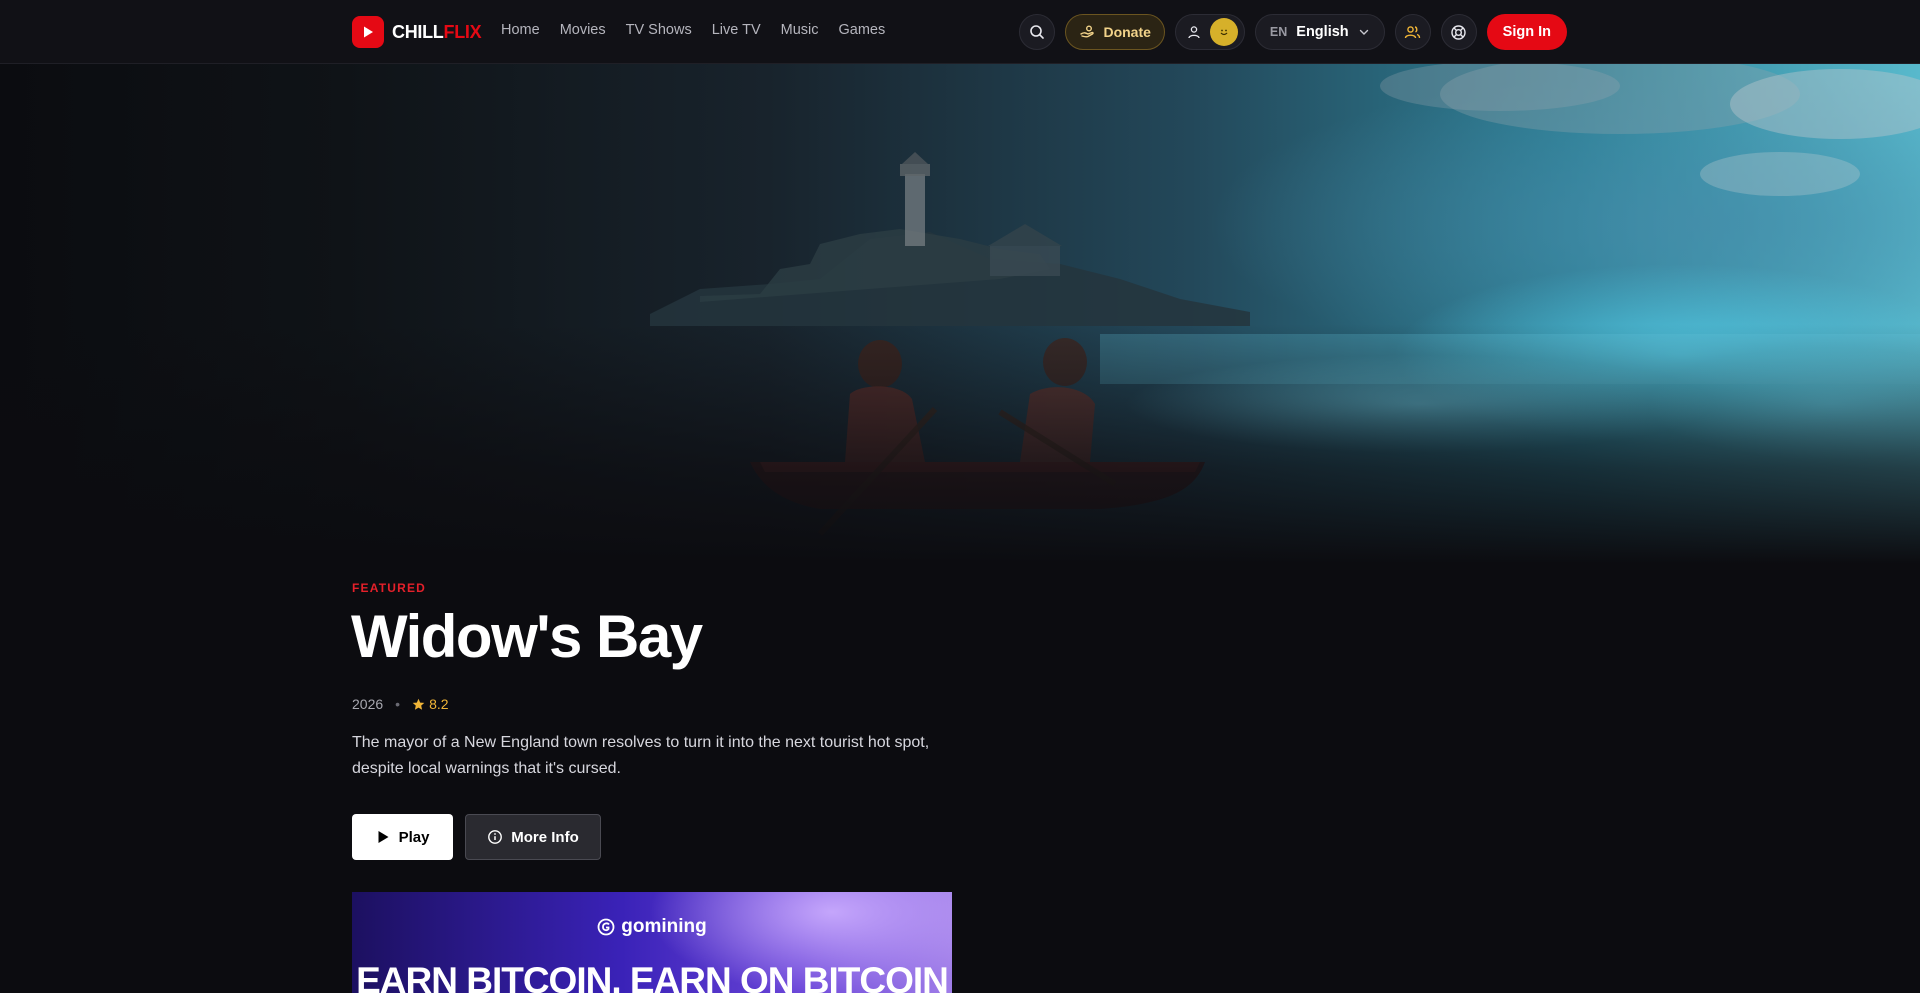  What do you see at coordinates (418, 704) in the screenshot?
I see `star-icon` at bounding box center [418, 704].